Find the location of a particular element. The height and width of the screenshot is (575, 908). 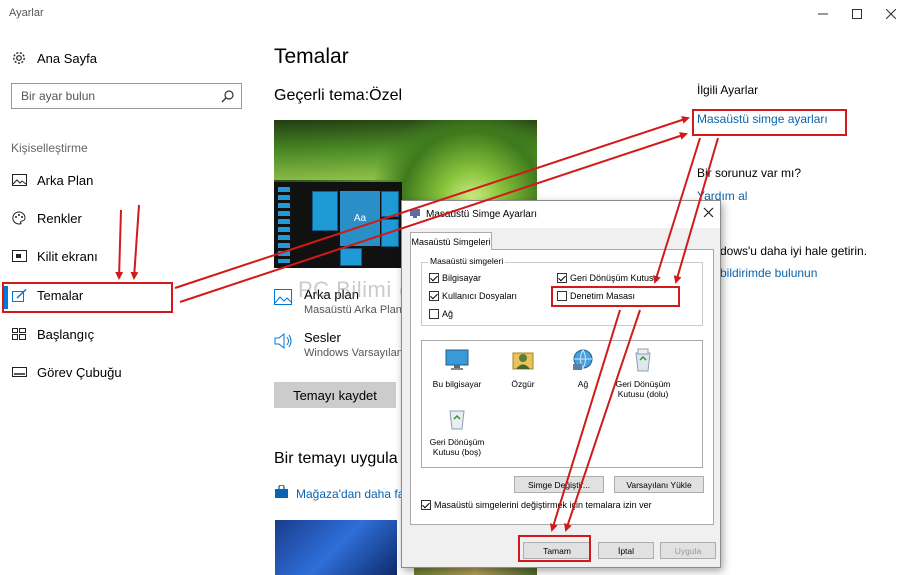

dialog-title: Masaüstü Simge Ayarları is located at coordinates (481, 214).